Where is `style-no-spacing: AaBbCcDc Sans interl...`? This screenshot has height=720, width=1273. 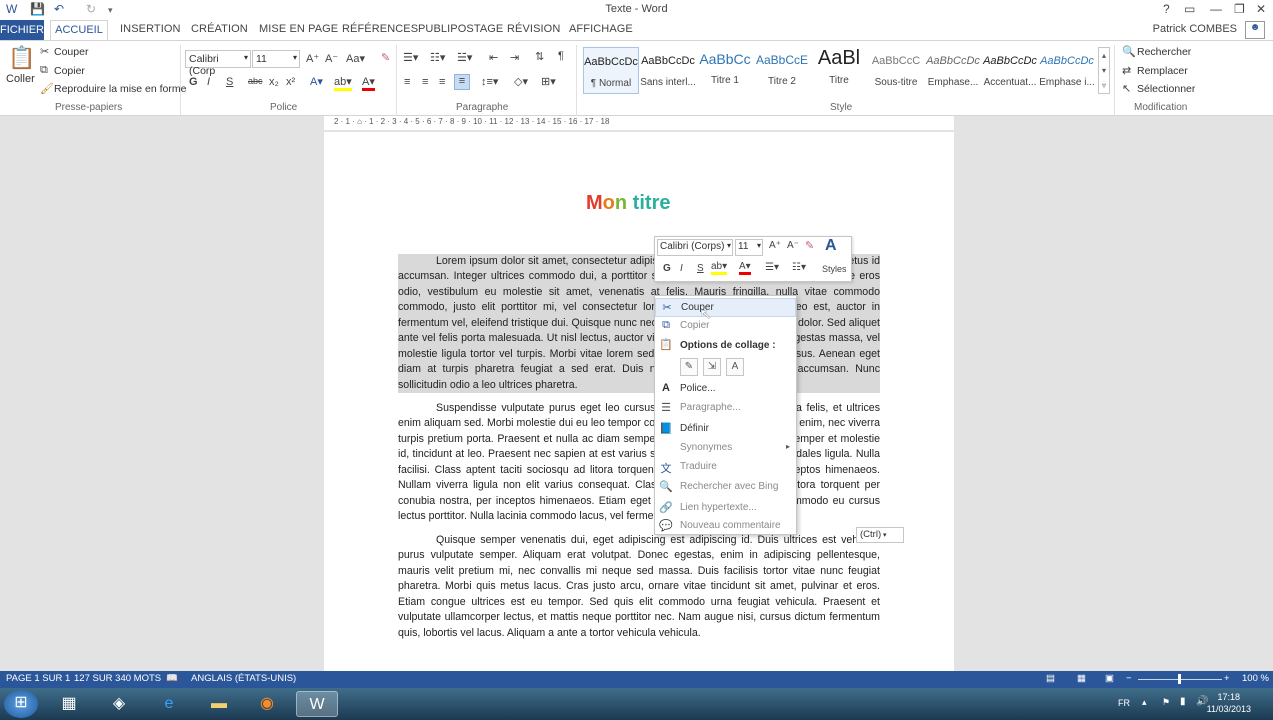 style-no-spacing: AaBbCcDc Sans interl... is located at coordinates (668, 70).